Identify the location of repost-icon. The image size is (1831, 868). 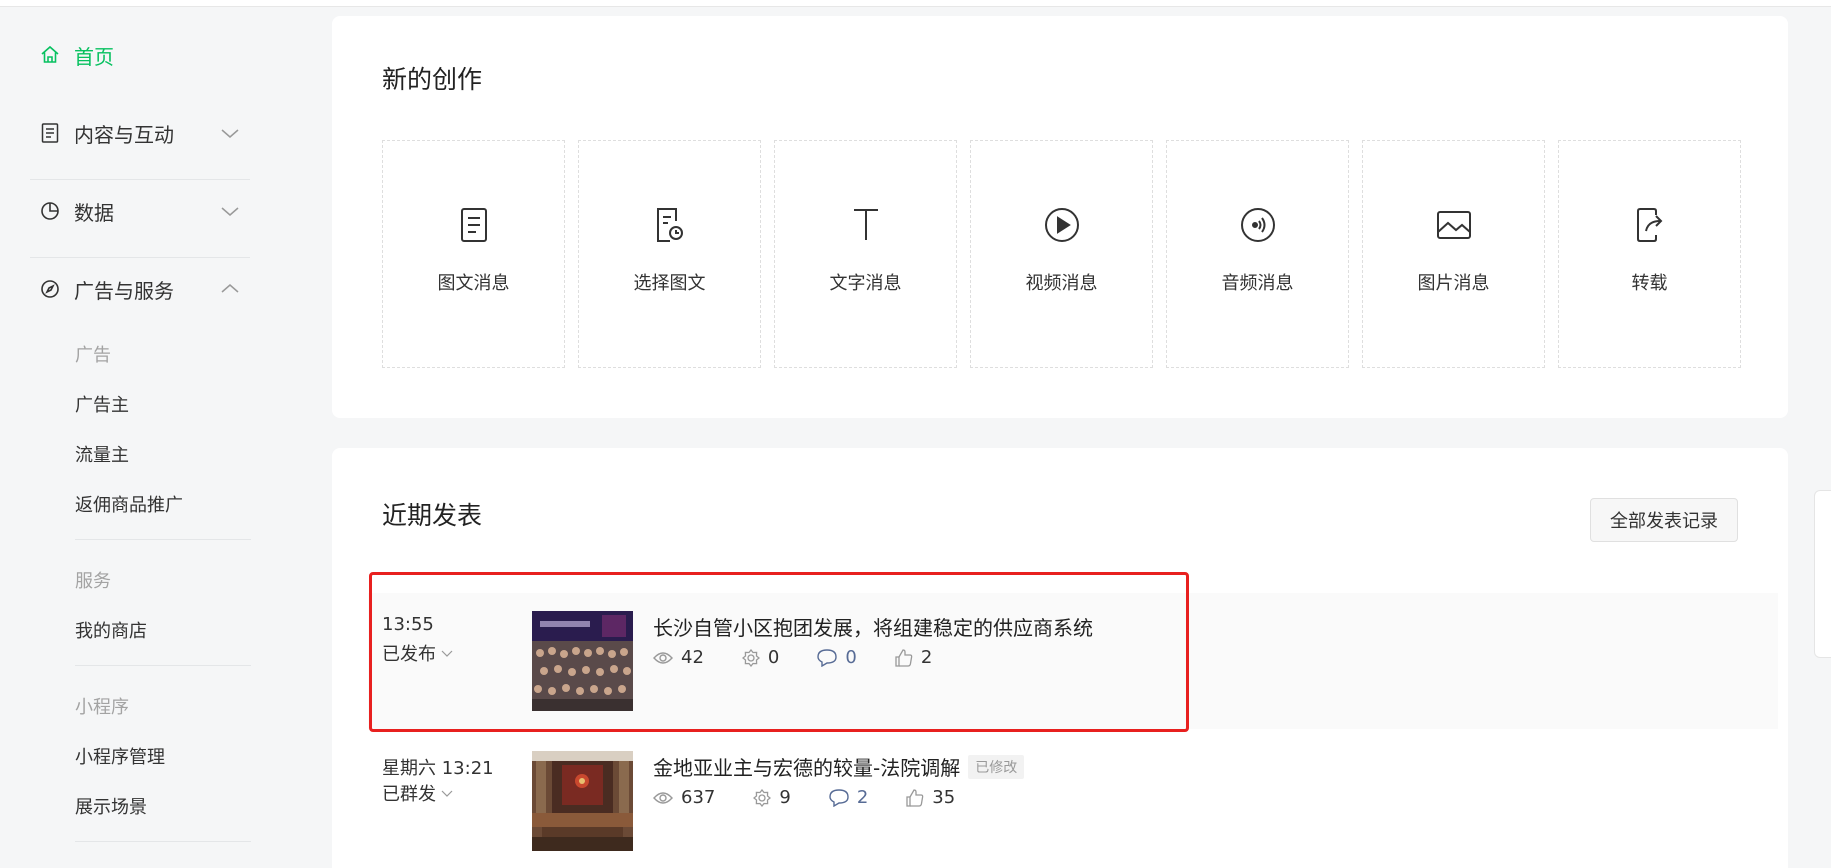
(1650, 225).